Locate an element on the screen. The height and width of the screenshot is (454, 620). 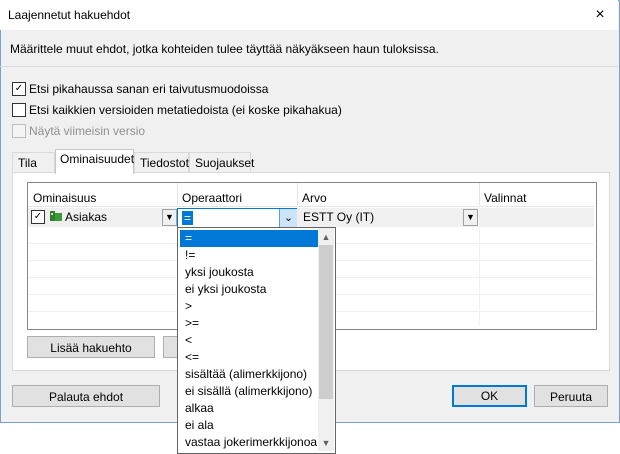
tab-ominaisuudet: Ominaisuudet is located at coordinates (94, 161).